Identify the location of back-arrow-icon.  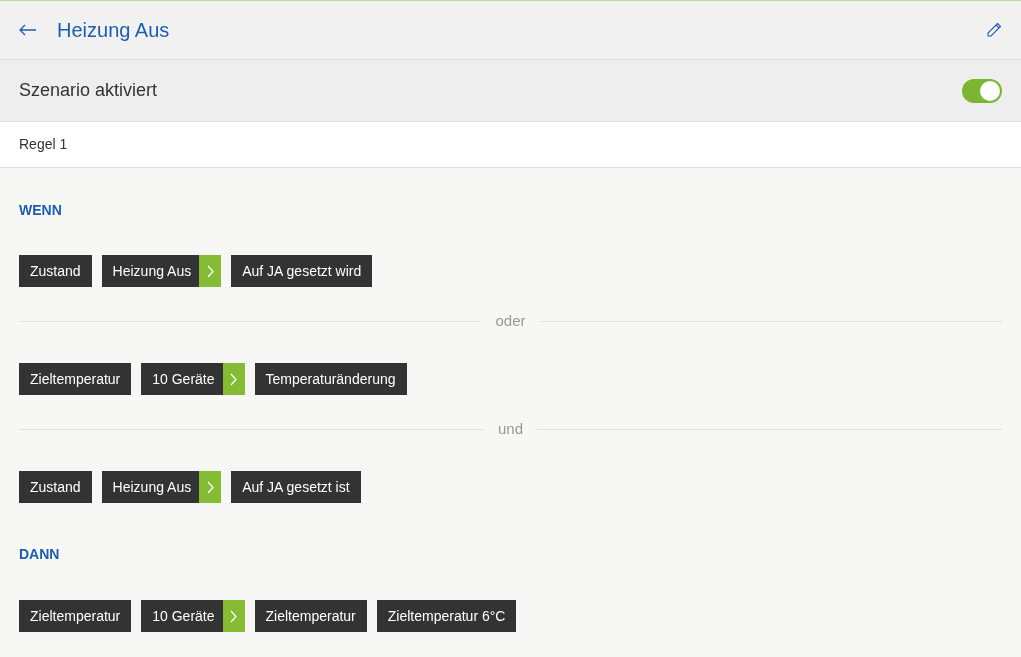
(28, 30).